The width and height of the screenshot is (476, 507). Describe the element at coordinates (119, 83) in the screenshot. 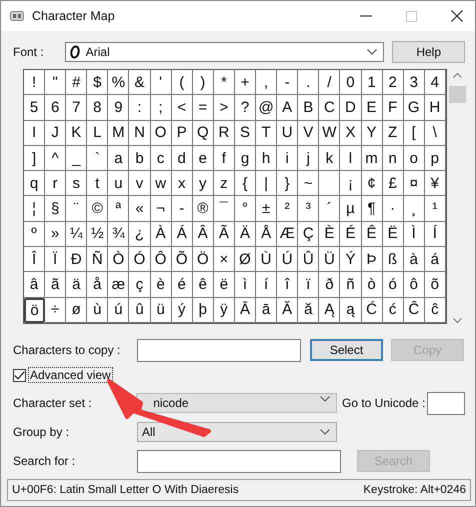

I see `character-cell: %` at that location.